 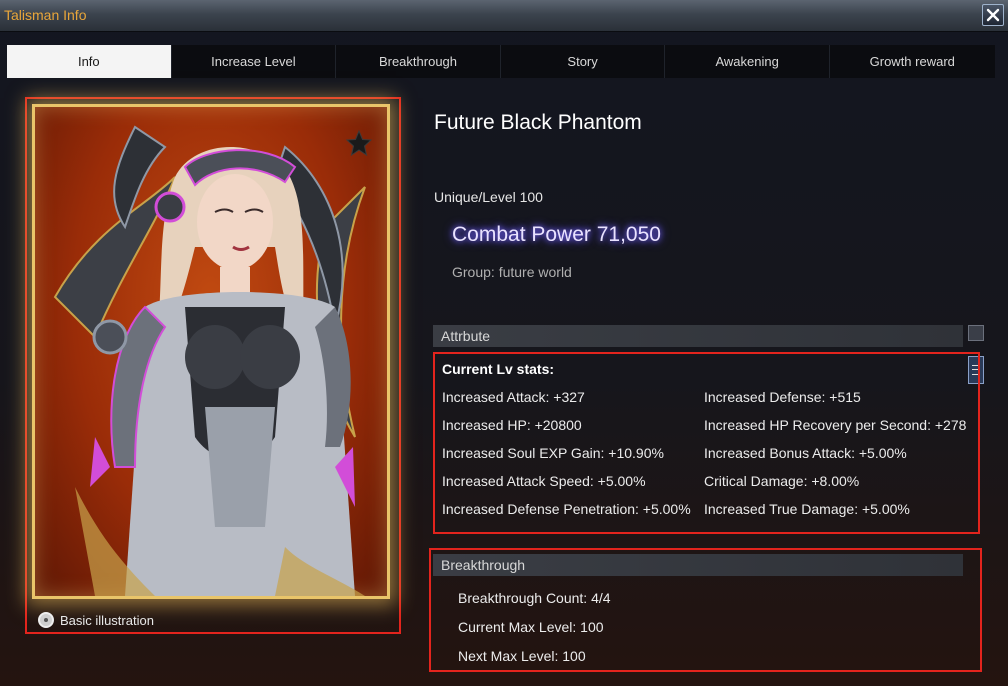 I want to click on breakthrough-header: Breakthrough, so click(x=698, y=565).